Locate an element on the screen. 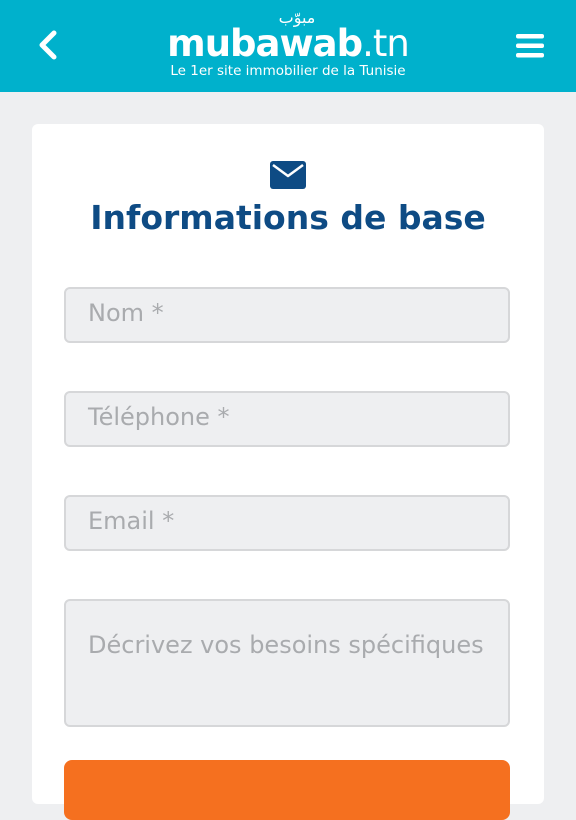 The image size is (576, 820). submit-button is located at coordinates (287, 790).